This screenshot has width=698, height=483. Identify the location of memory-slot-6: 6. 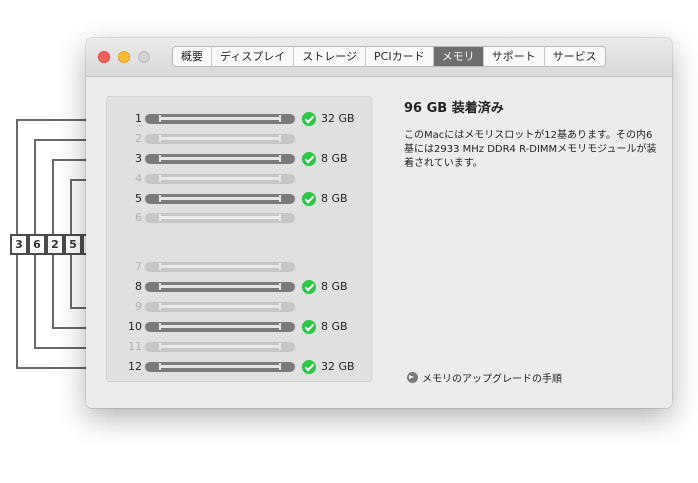
(240, 218).